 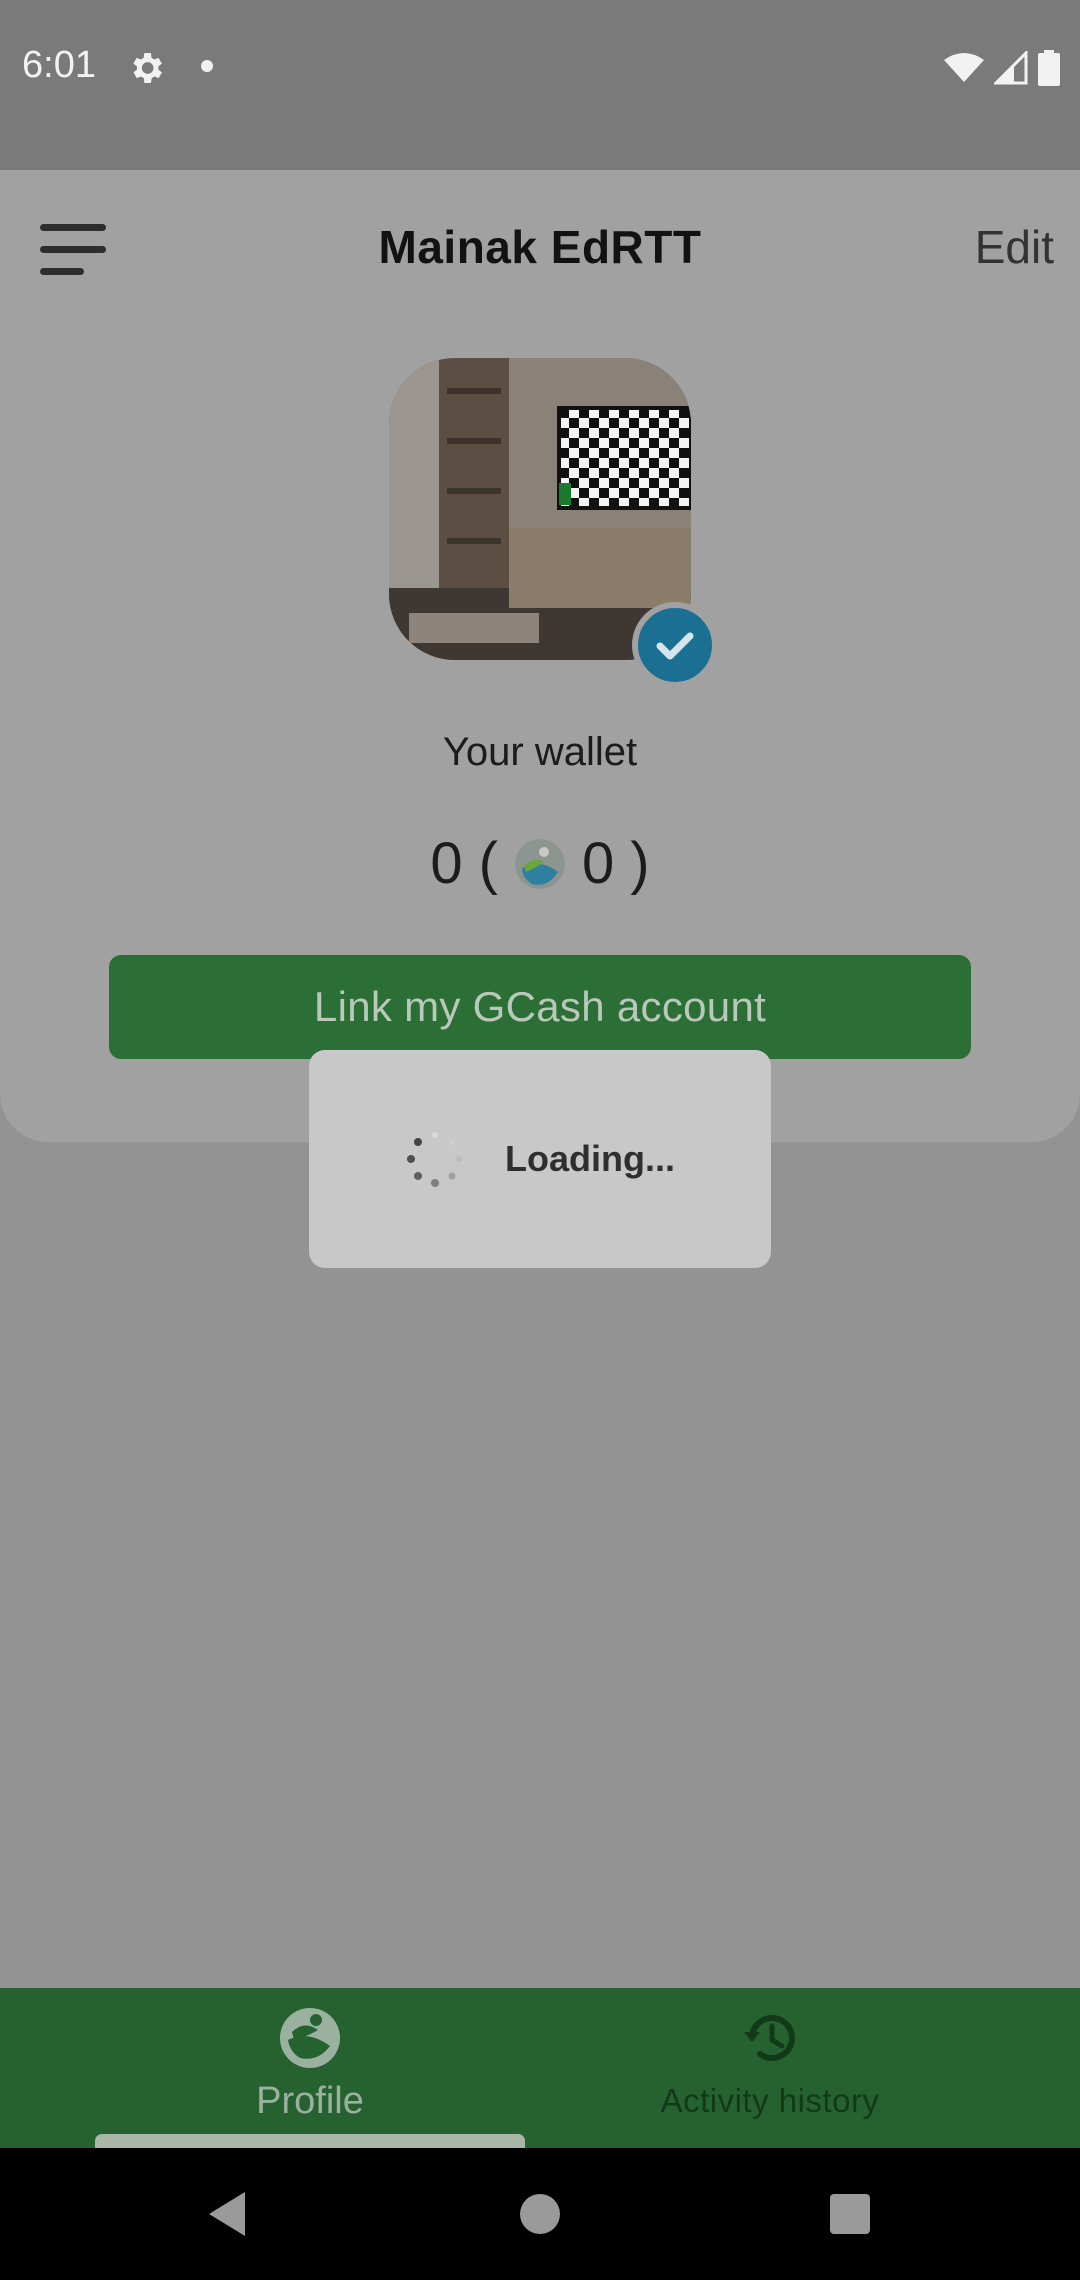 I want to click on status-bar: 6:01, so click(x=540, y=85).